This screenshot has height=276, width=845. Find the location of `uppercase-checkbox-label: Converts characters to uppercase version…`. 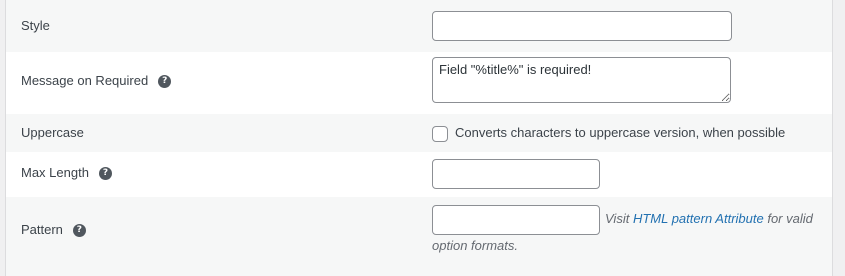

uppercase-checkbox-label: Converts characters to uppercase version… is located at coordinates (620, 133).